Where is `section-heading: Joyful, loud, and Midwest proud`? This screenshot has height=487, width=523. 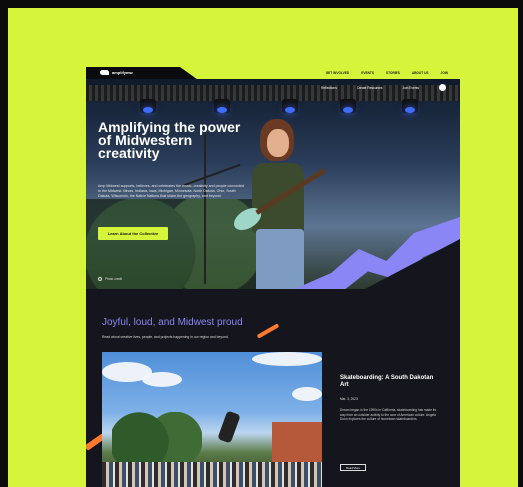 section-heading: Joyful, loud, and Midwest proud is located at coordinates (172, 322).